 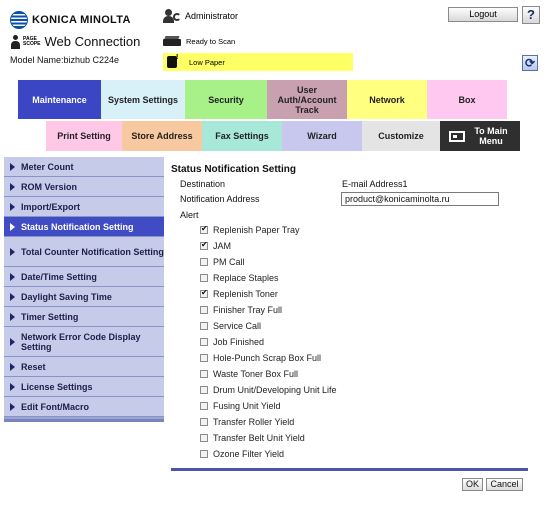 I want to click on alert-row: Replenish Toner, so click(x=239, y=293).